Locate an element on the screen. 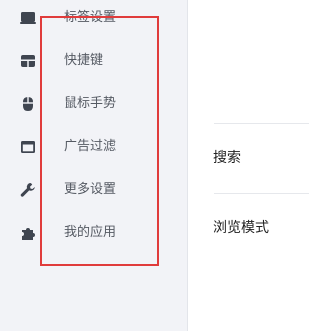 This screenshot has width=320, height=331. sidebar-item-ad-filter: 广告过滤 is located at coordinates (93, 147).